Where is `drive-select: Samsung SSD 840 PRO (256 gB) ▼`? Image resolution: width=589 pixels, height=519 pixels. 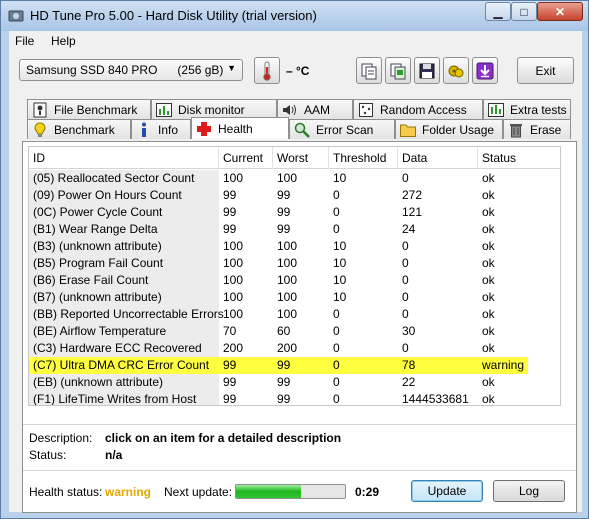 drive-select: Samsung SSD 840 PRO (256 gB) ▼ is located at coordinates (131, 70).